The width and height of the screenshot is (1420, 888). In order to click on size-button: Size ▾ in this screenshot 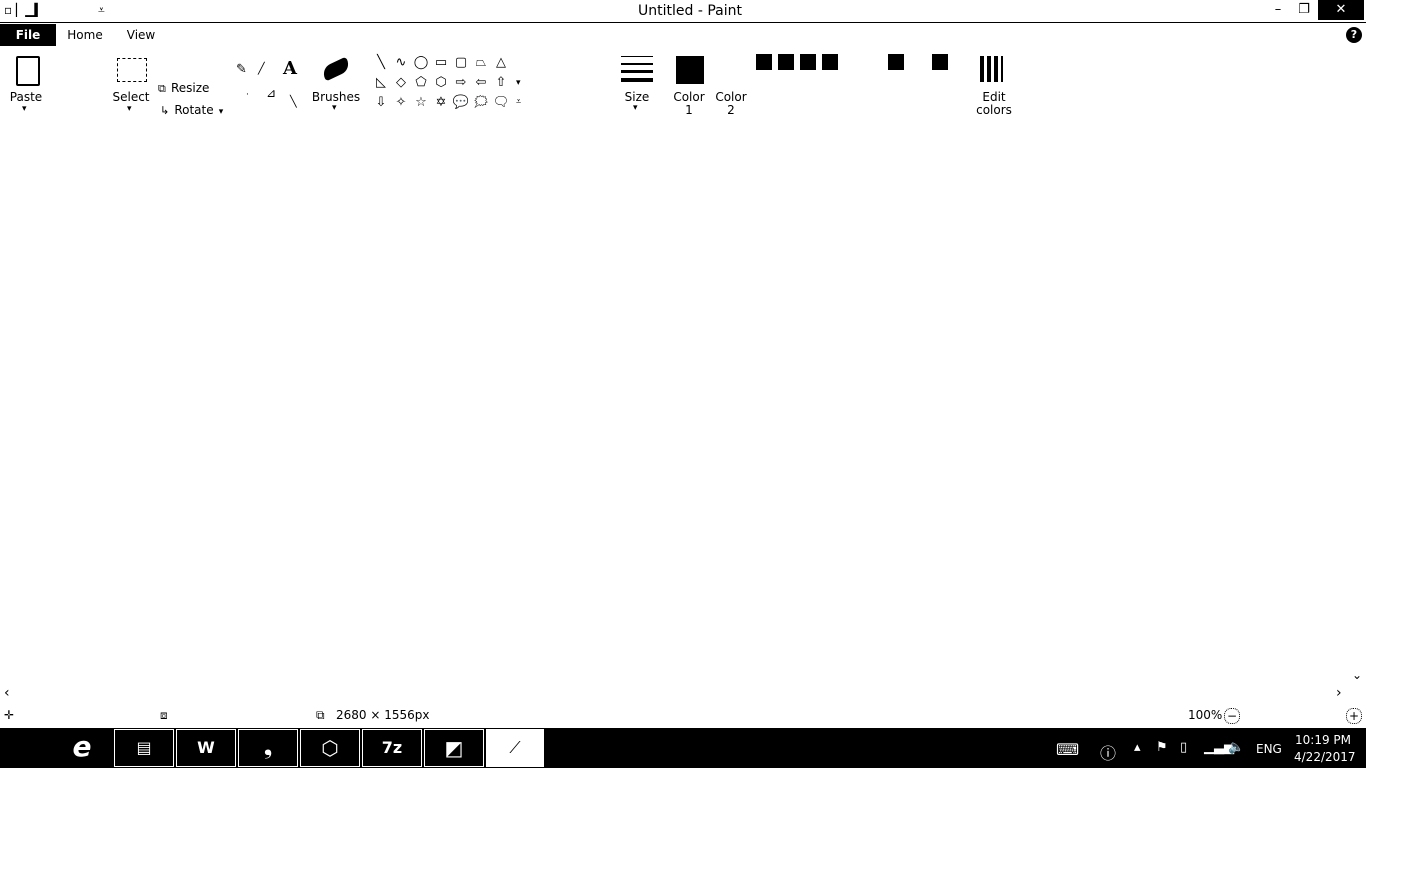, I will do `click(637, 85)`.